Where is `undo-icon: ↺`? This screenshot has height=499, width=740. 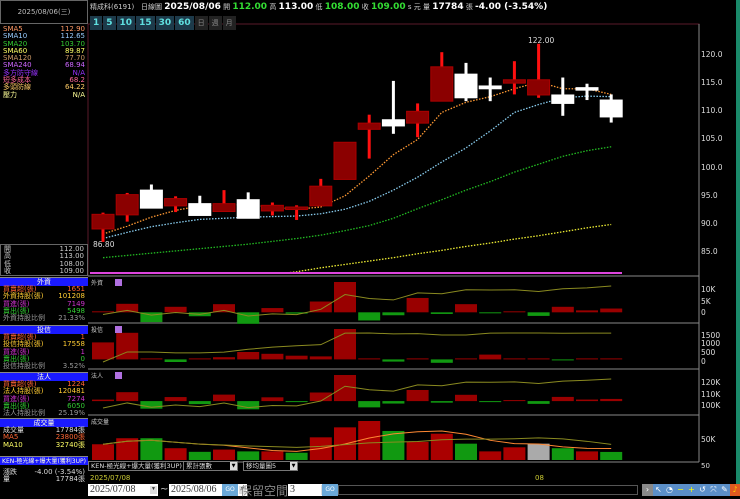
undo-icon: ↺ is located at coordinates (702, 490).